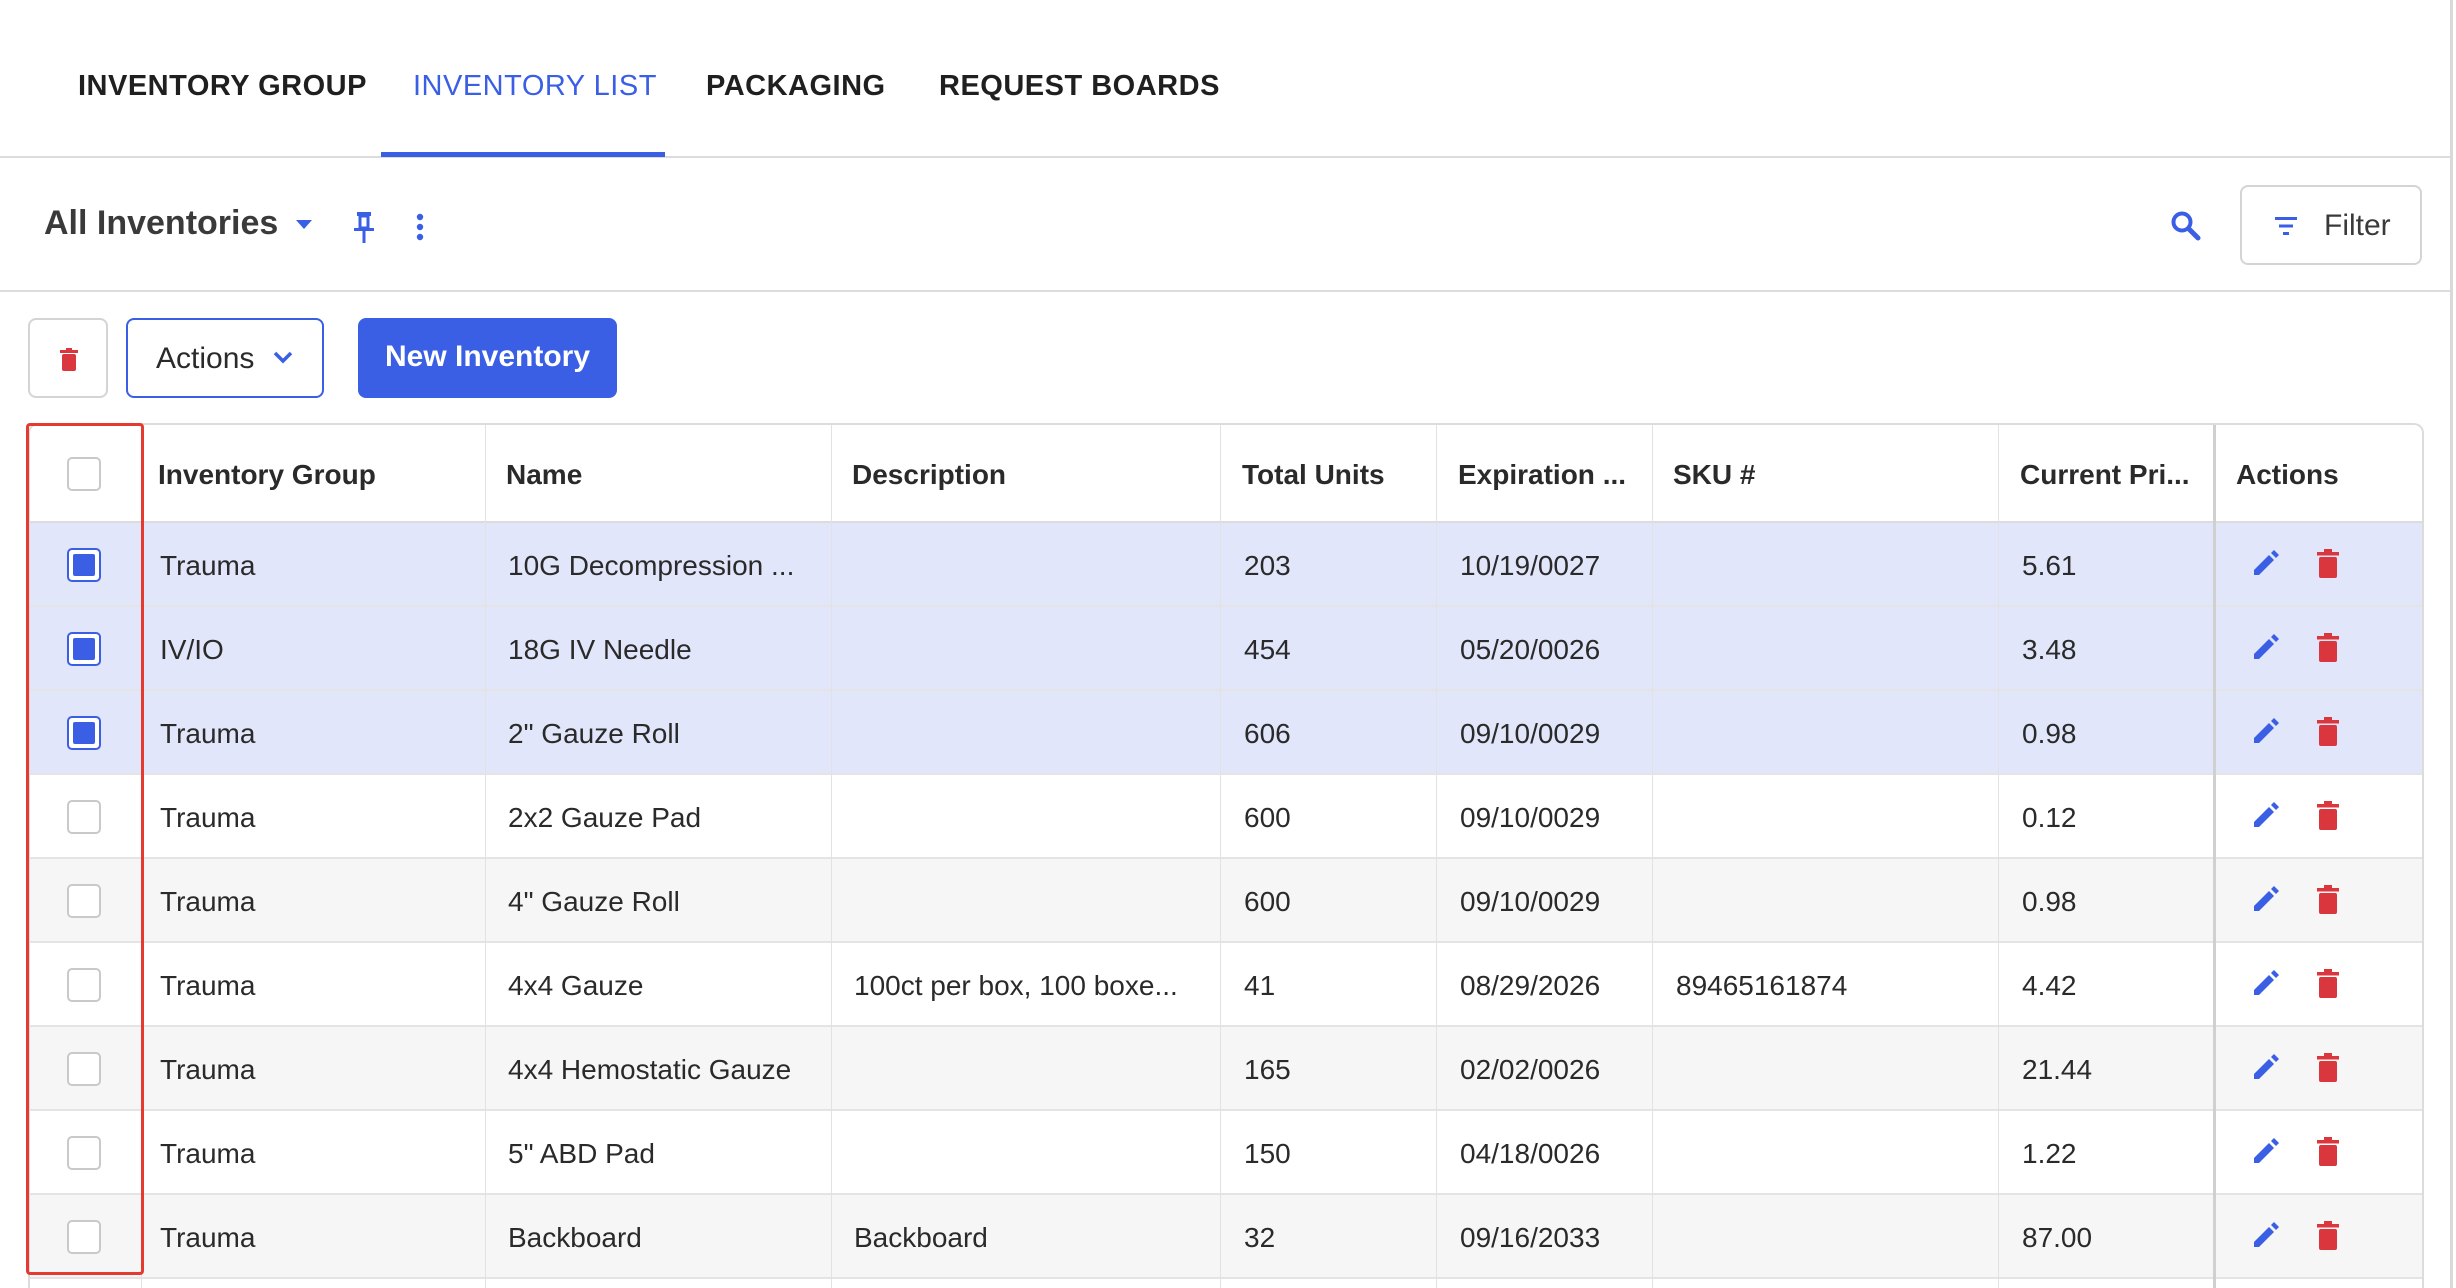 The width and height of the screenshot is (2456, 1288). Describe the element at coordinates (2049, 649) in the screenshot. I see `cell-current-price: 3.48` at that location.